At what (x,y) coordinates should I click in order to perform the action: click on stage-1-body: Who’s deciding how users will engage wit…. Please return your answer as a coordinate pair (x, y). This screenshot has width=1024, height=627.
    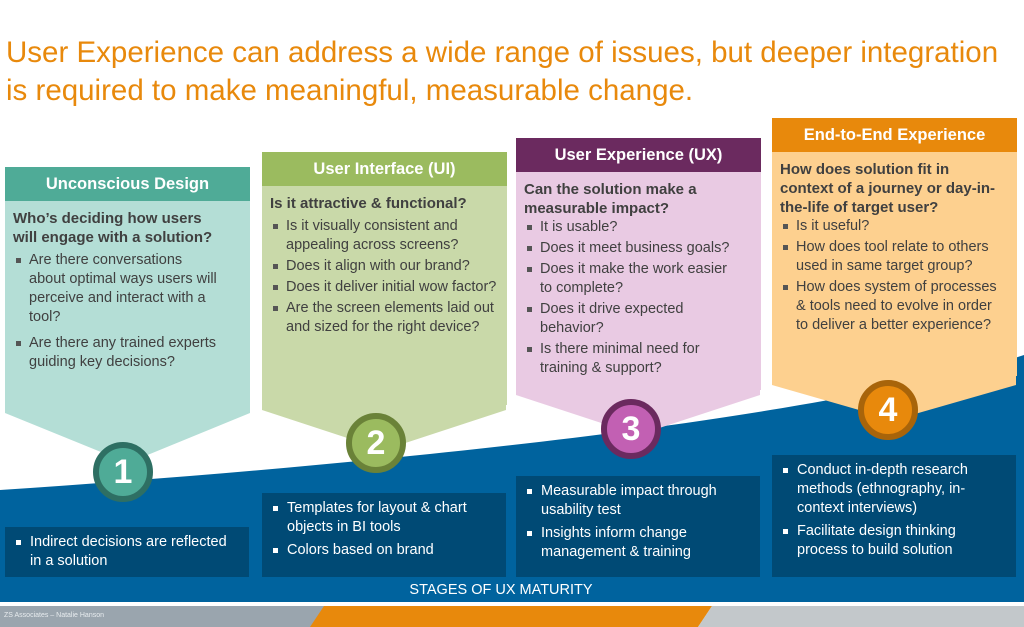
    Looking at the image, I should click on (127, 300).